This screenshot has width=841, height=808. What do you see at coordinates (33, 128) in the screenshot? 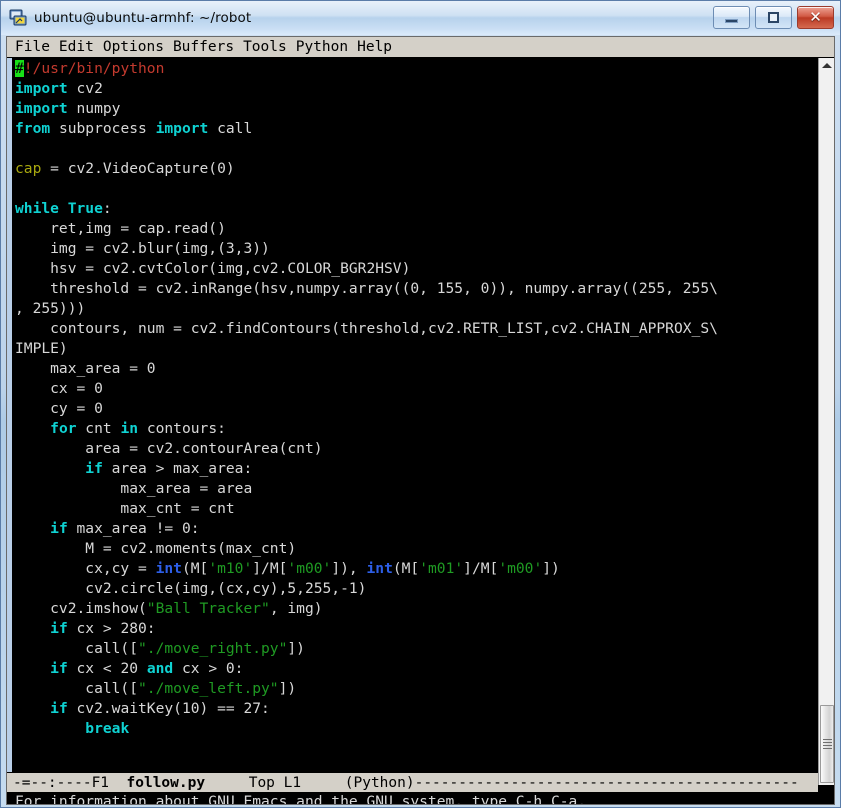
I see `code-token: from` at bounding box center [33, 128].